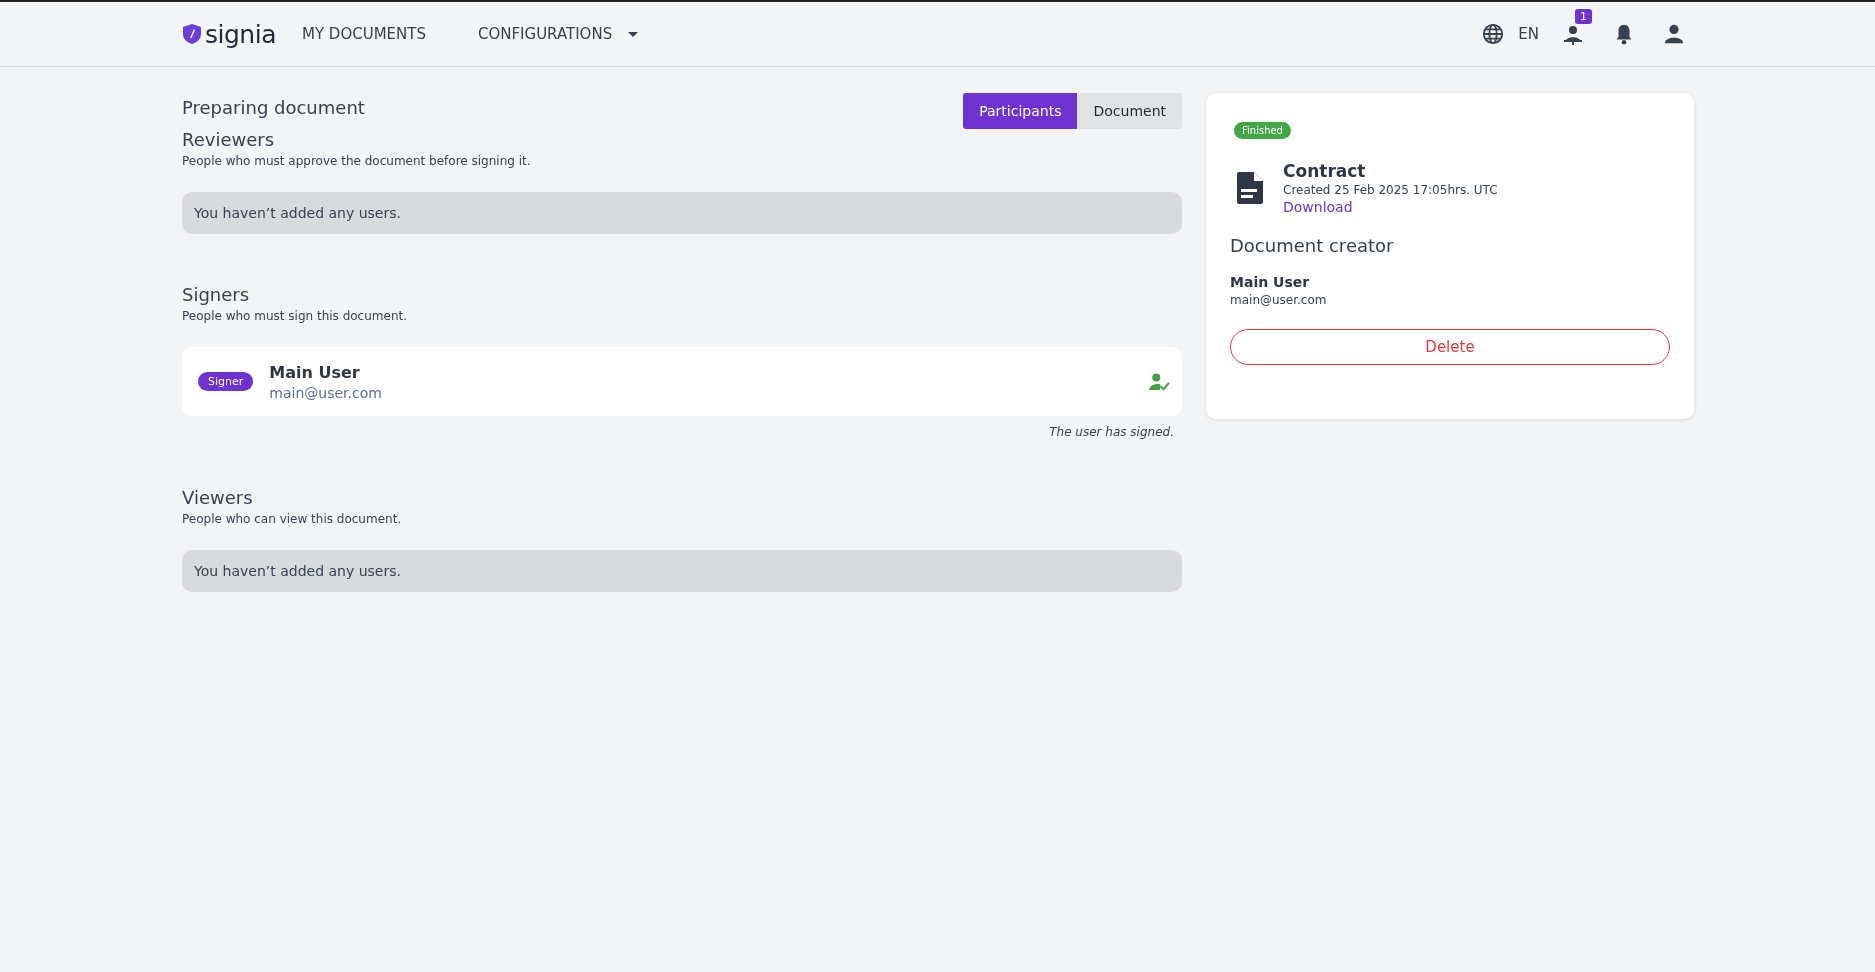 Image resolution: width=1875 pixels, height=972 pixels. I want to click on logo-text: signia, so click(240, 34).